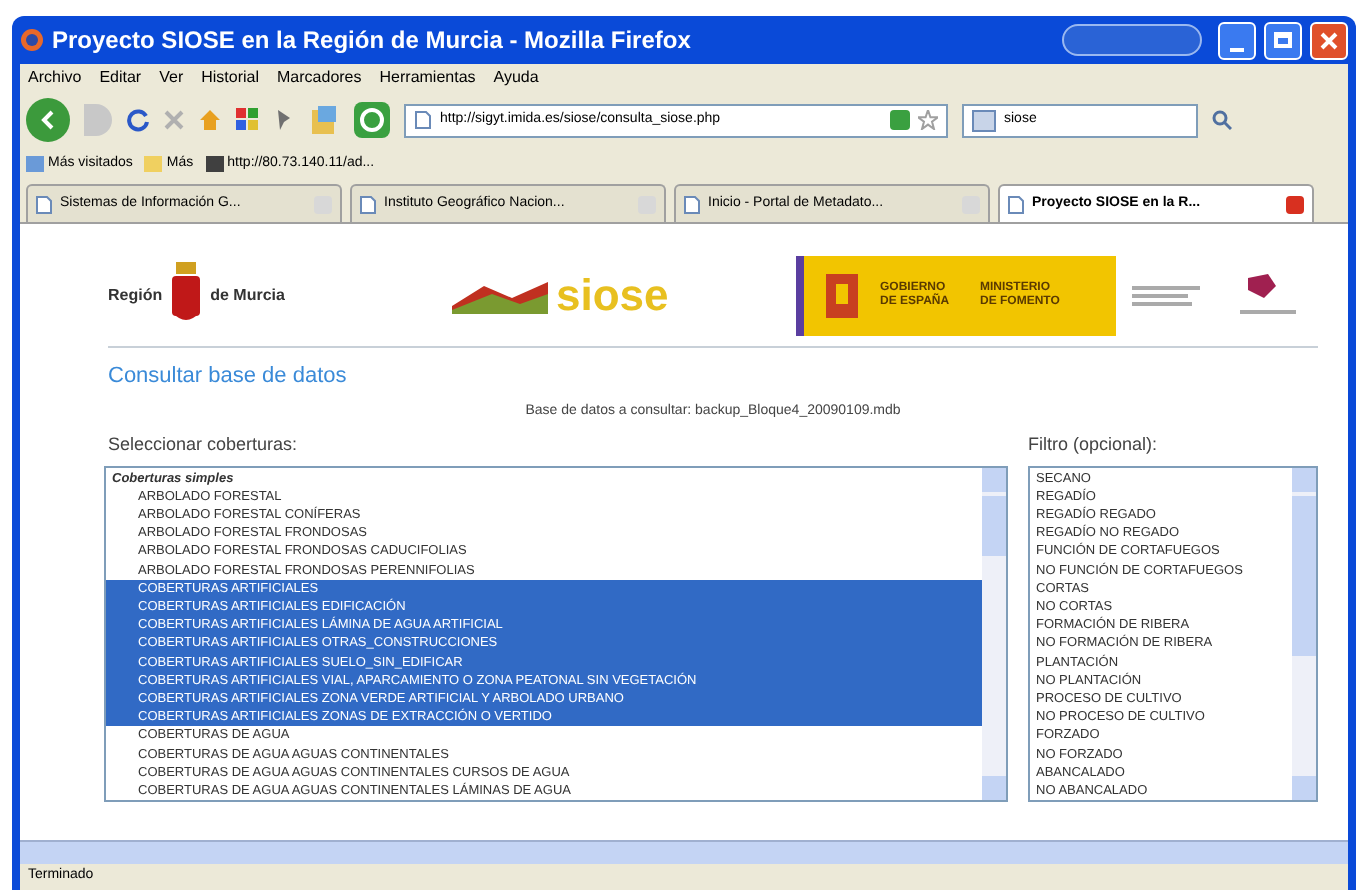  I want to click on grid-icon, so click(248, 120).